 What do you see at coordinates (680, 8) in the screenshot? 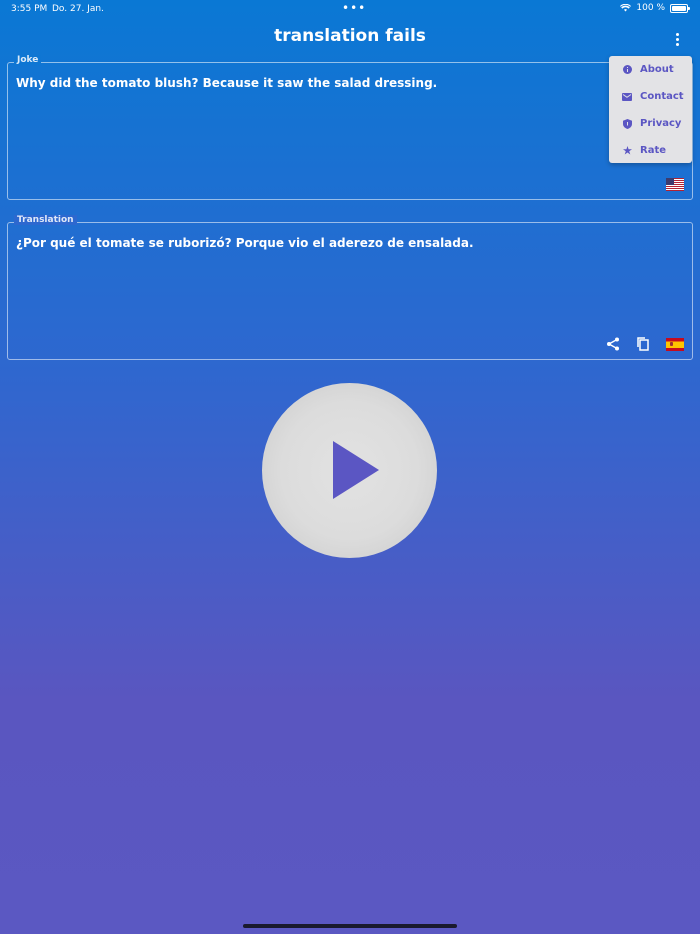
I see `battery-icon` at bounding box center [680, 8].